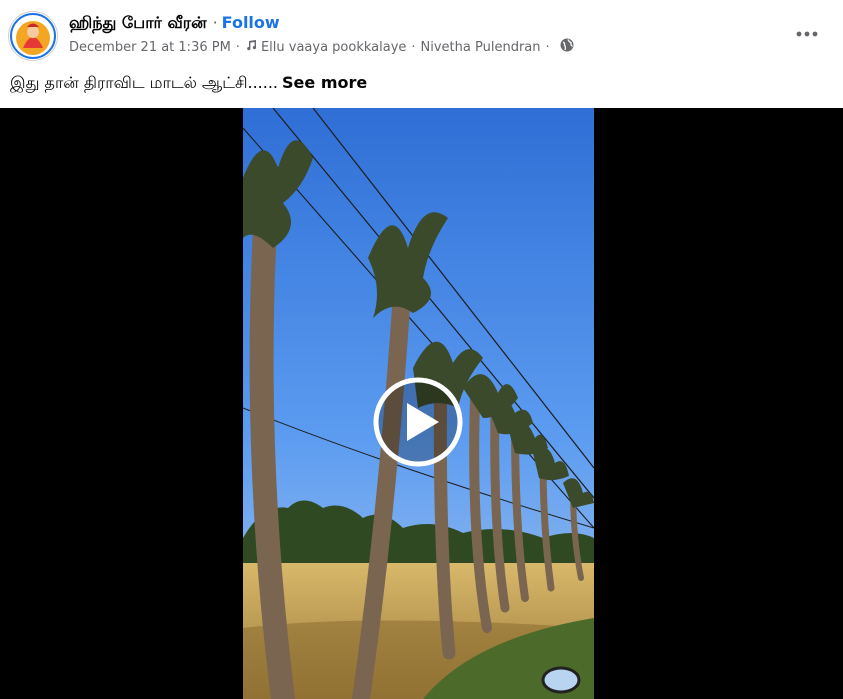 Image resolution: width=843 pixels, height=699 pixels. Describe the element at coordinates (324, 82) in the screenshot. I see `see-more-link: See more` at that location.